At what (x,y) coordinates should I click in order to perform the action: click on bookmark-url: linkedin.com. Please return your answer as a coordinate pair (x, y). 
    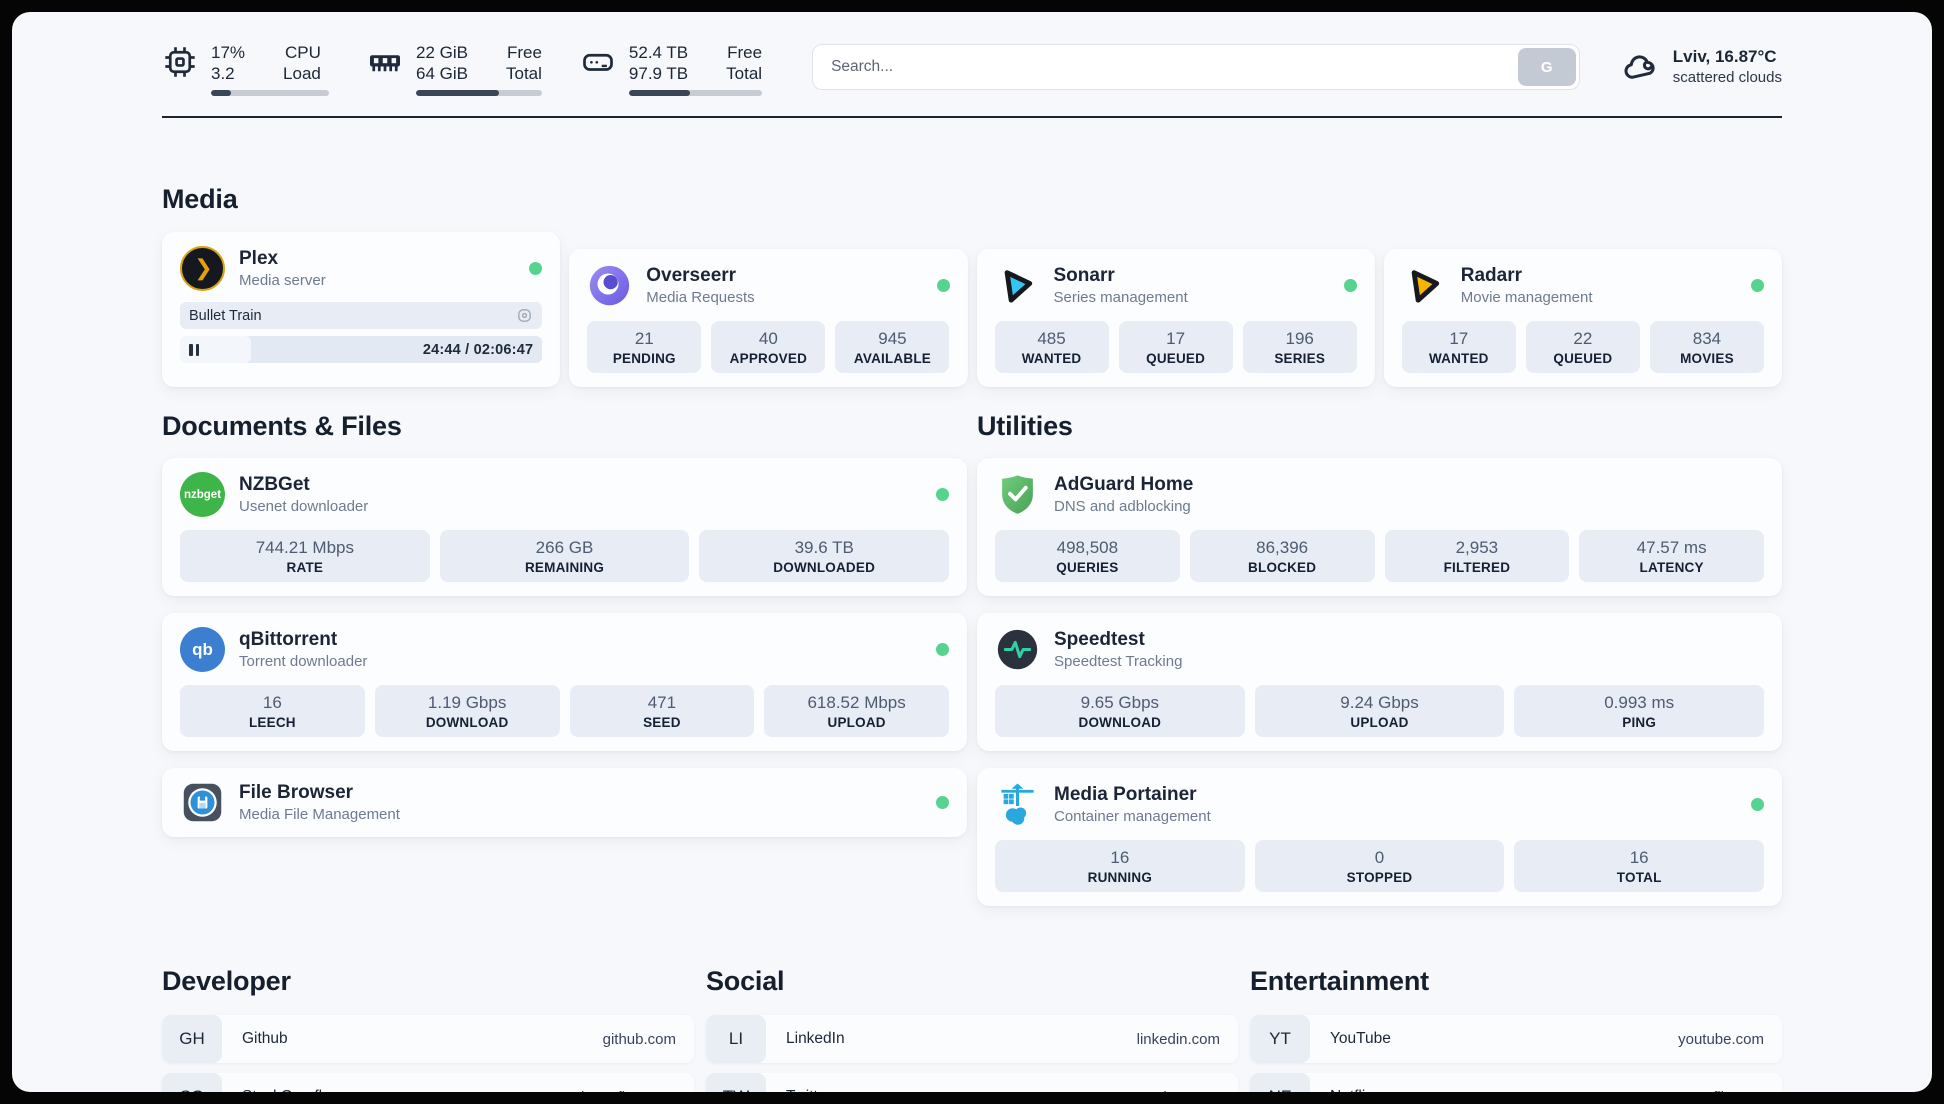
    Looking at the image, I should click on (1178, 1039).